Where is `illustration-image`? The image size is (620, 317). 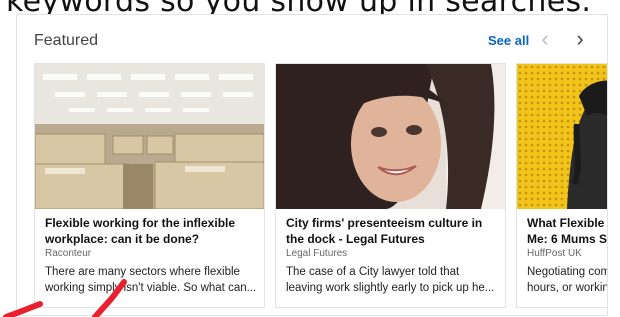
illustration-image is located at coordinates (562, 136).